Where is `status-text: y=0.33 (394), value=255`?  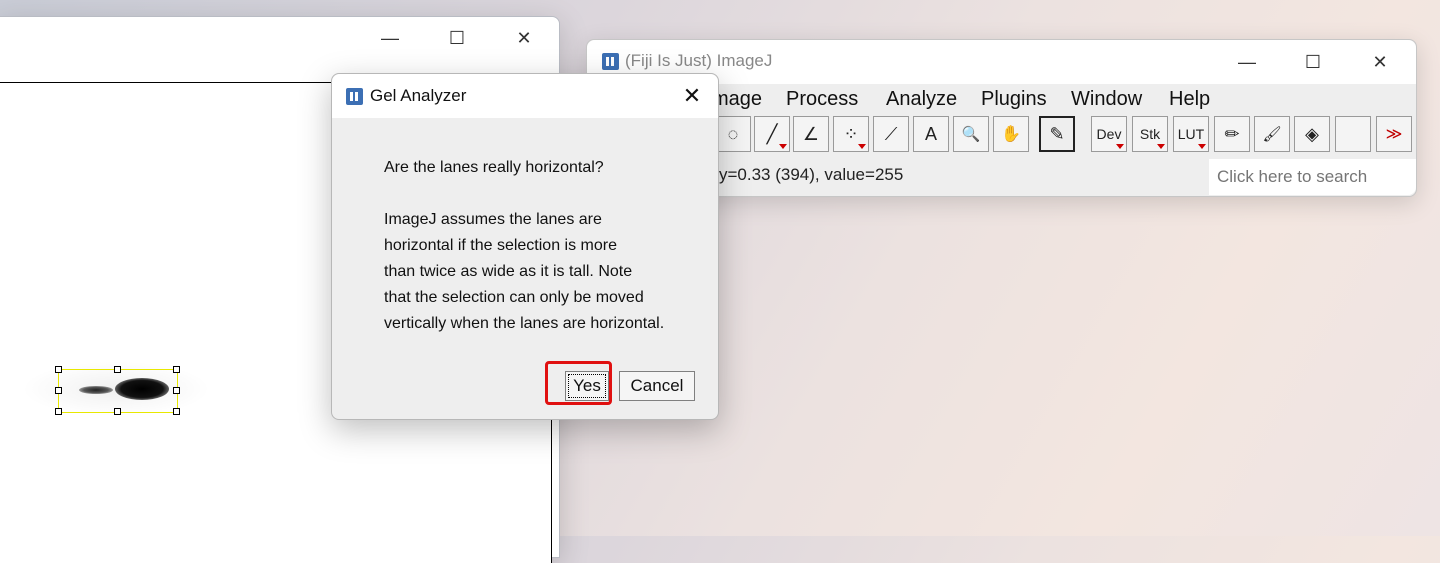 status-text: y=0.33 (394), value=255 is located at coordinates (811, 174).